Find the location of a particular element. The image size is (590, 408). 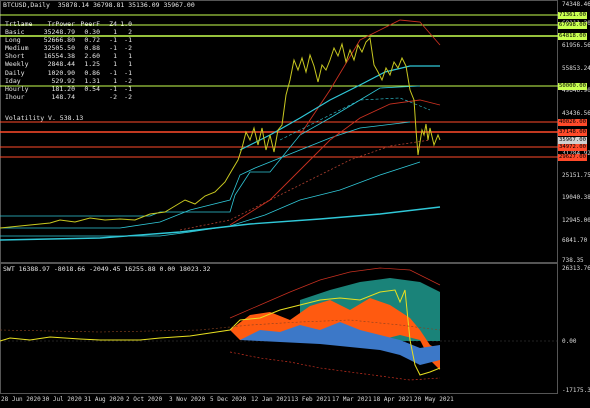

table-row: Basic 35248.79 0.30 1 2 is located at coordinates (68, 32).